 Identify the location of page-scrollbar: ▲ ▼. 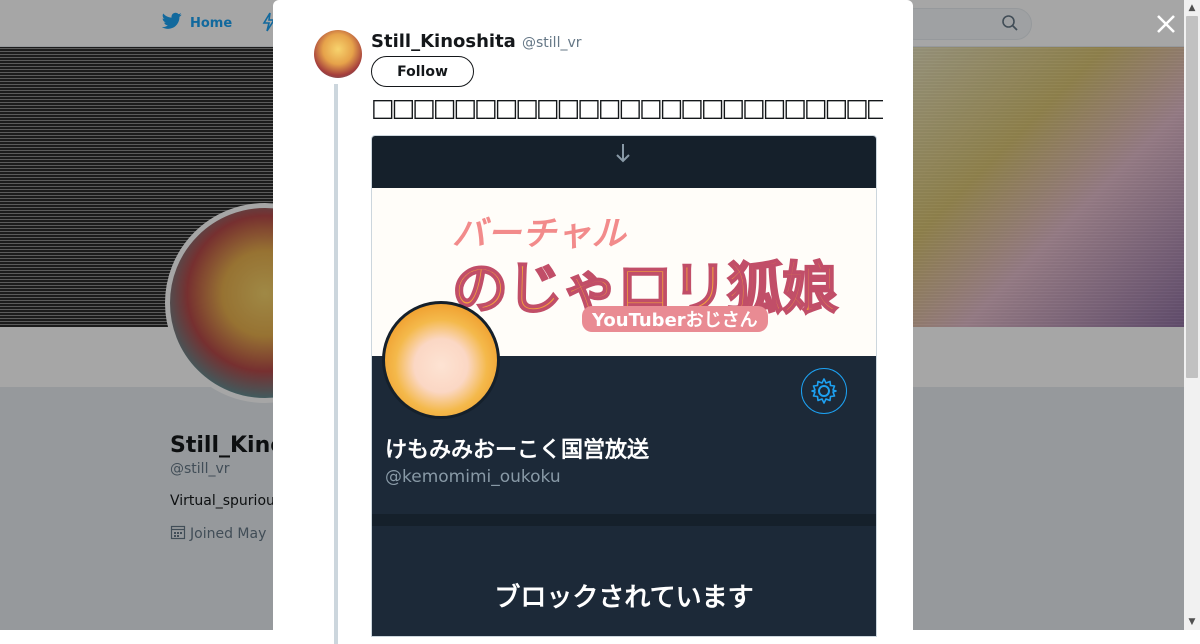
(1192, 315).